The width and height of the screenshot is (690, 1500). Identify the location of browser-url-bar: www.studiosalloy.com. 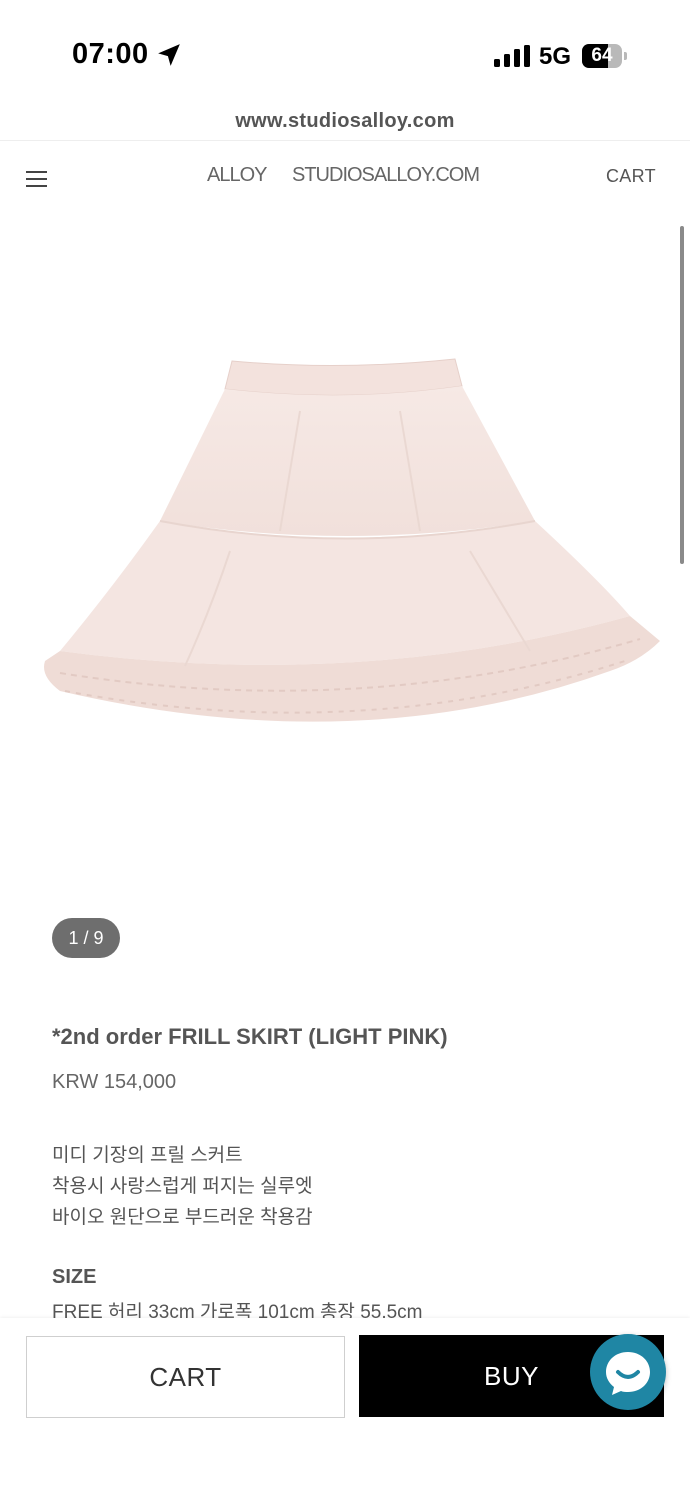
(345, 120).